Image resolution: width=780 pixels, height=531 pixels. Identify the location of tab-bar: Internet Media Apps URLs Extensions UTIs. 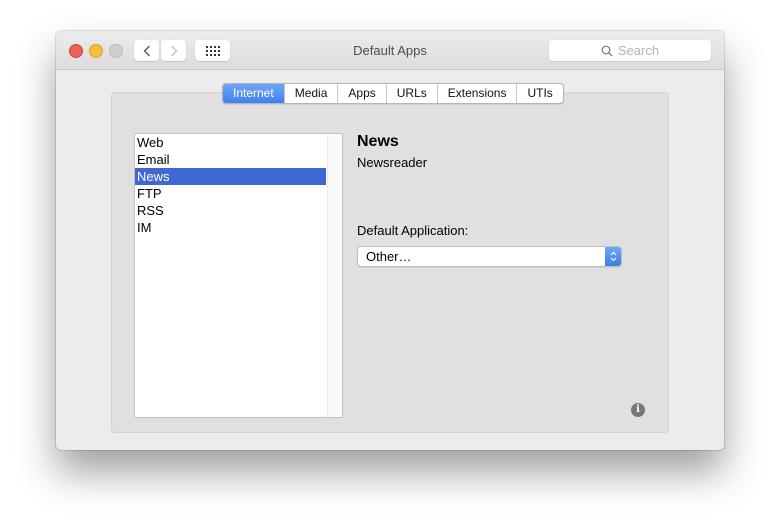
(393, 93).